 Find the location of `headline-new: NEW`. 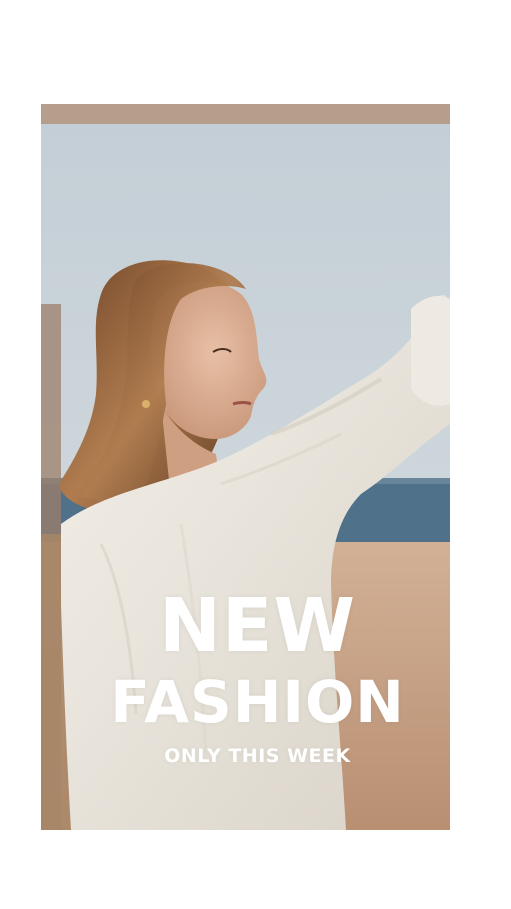

headline-new: NEW is located at coordinates (257, 626).